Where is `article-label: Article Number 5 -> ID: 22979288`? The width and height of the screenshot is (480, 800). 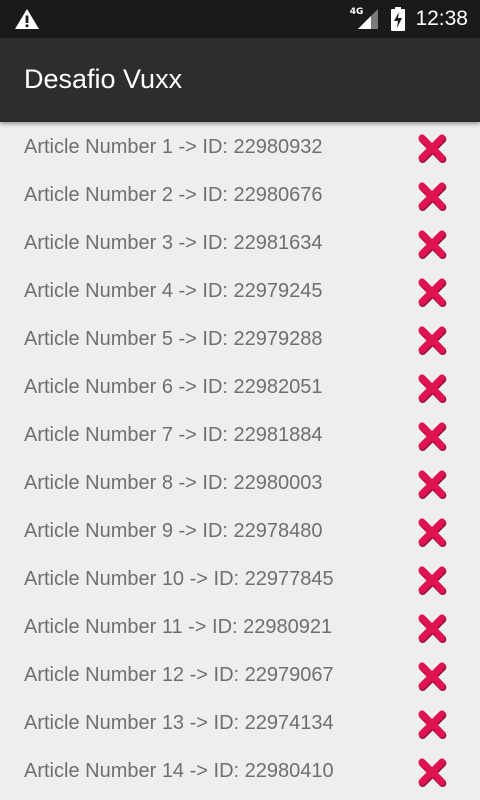 article-label: Article Number 5 -> ID: 22979288 is located at coordinates (173, 338).